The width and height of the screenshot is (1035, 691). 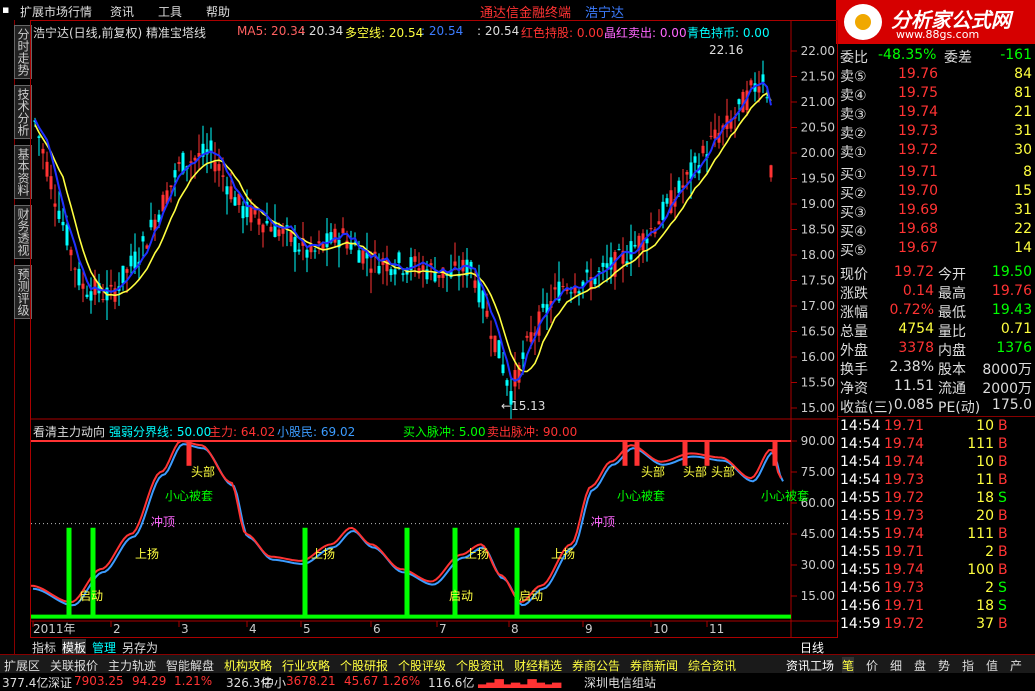 I want to click on nav-item: 机构攻略, so click(x=248, y=665).